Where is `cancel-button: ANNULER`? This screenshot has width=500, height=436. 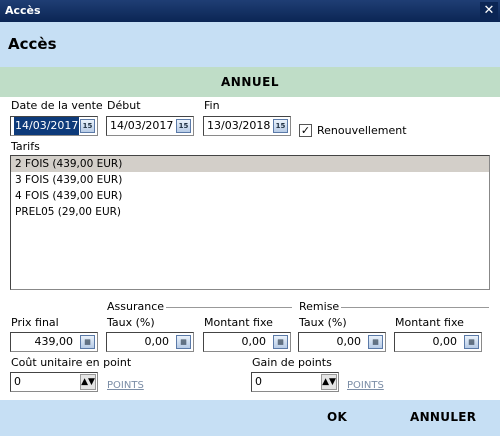 cancel-button: ANNULER is located at coordinates (443, 417).